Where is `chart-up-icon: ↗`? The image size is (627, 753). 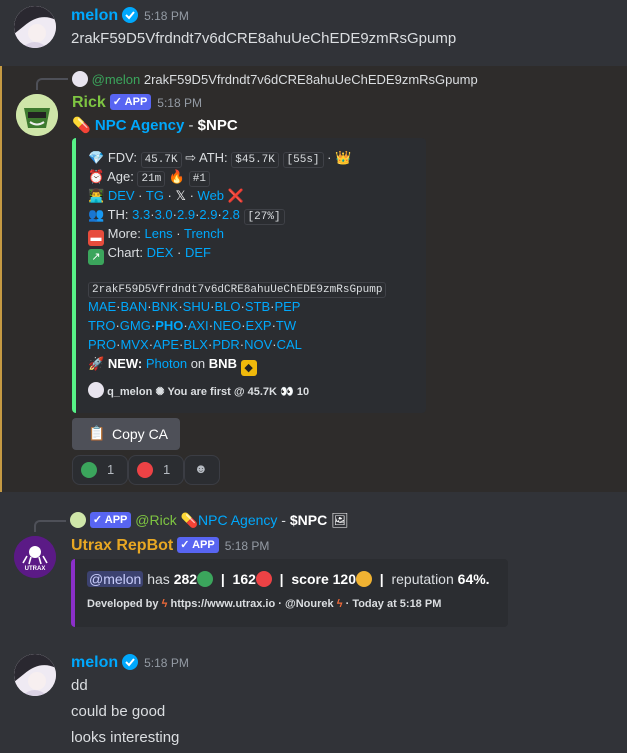
chart-up-icon: ↗ is located at coordinates (96, 257).